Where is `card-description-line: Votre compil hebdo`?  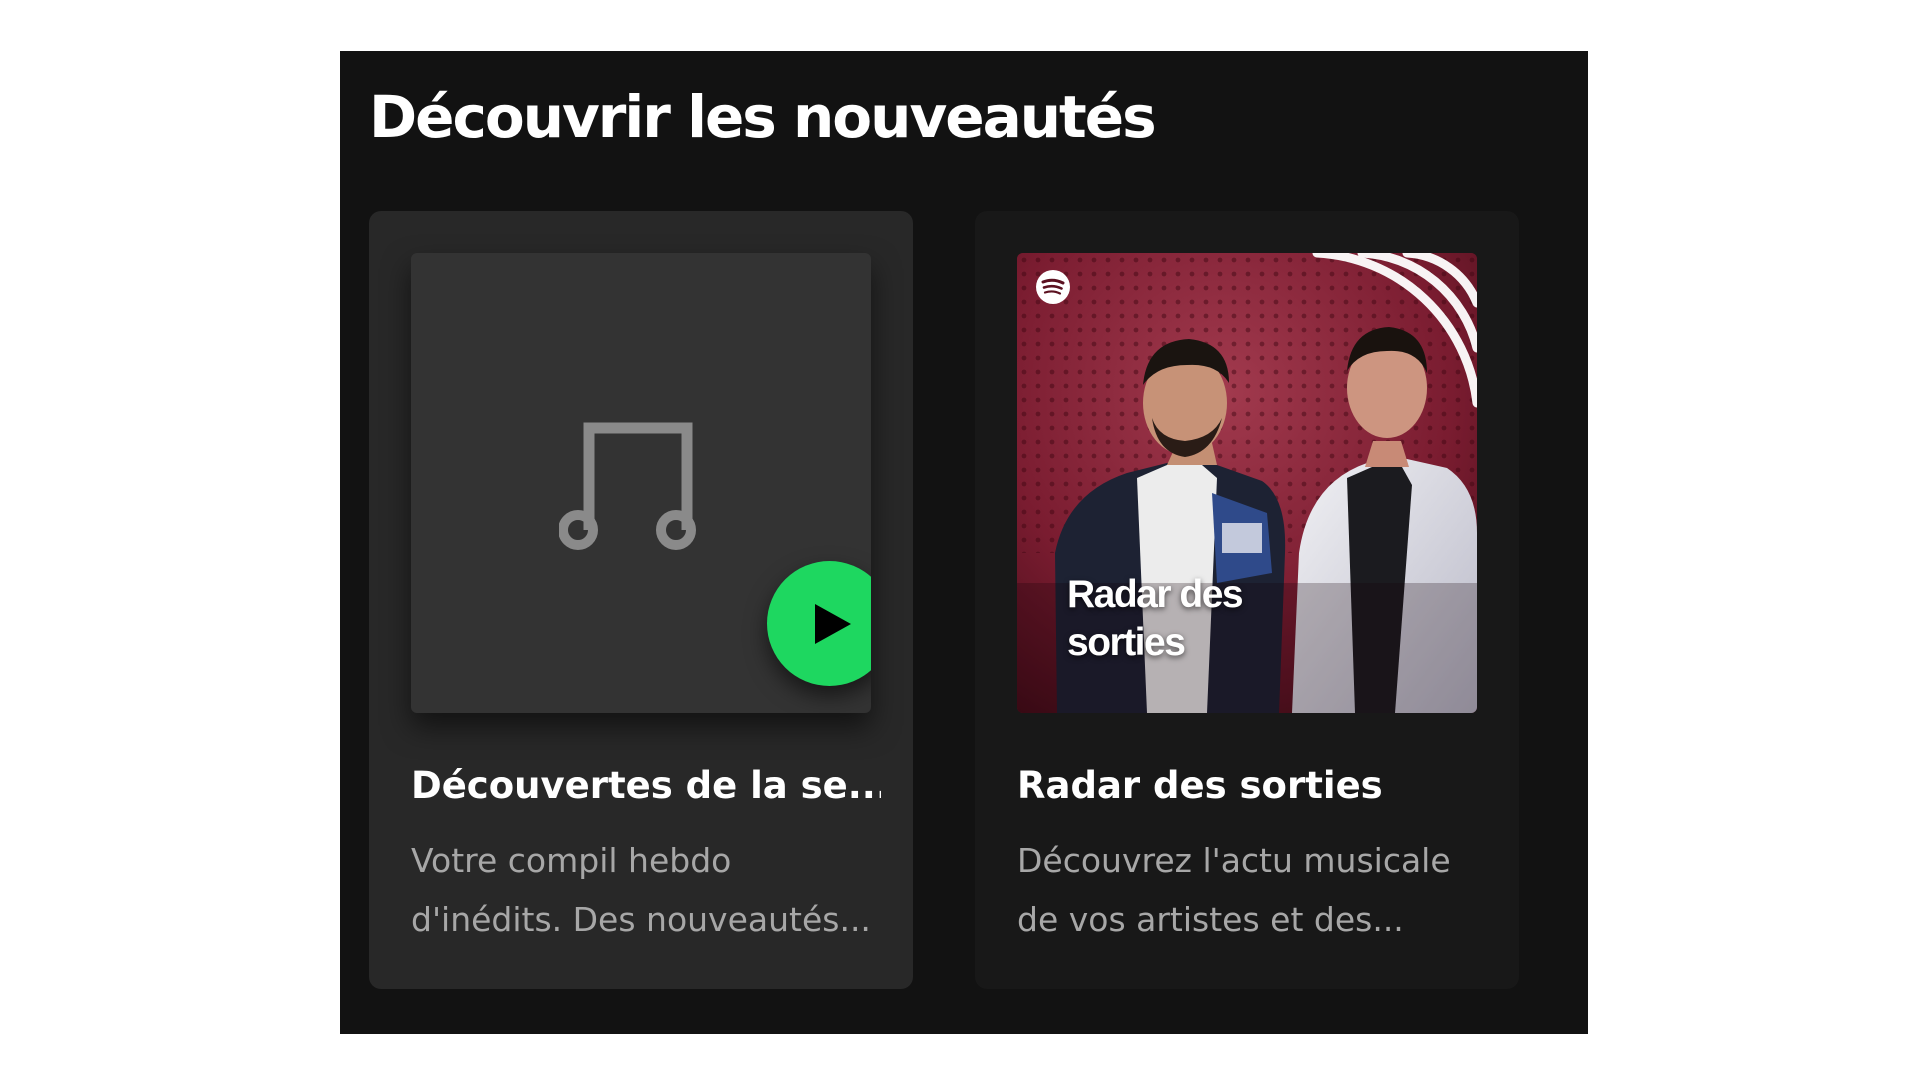
card-description-line: Votre compil hebdo is located at coordinates (571, 860).